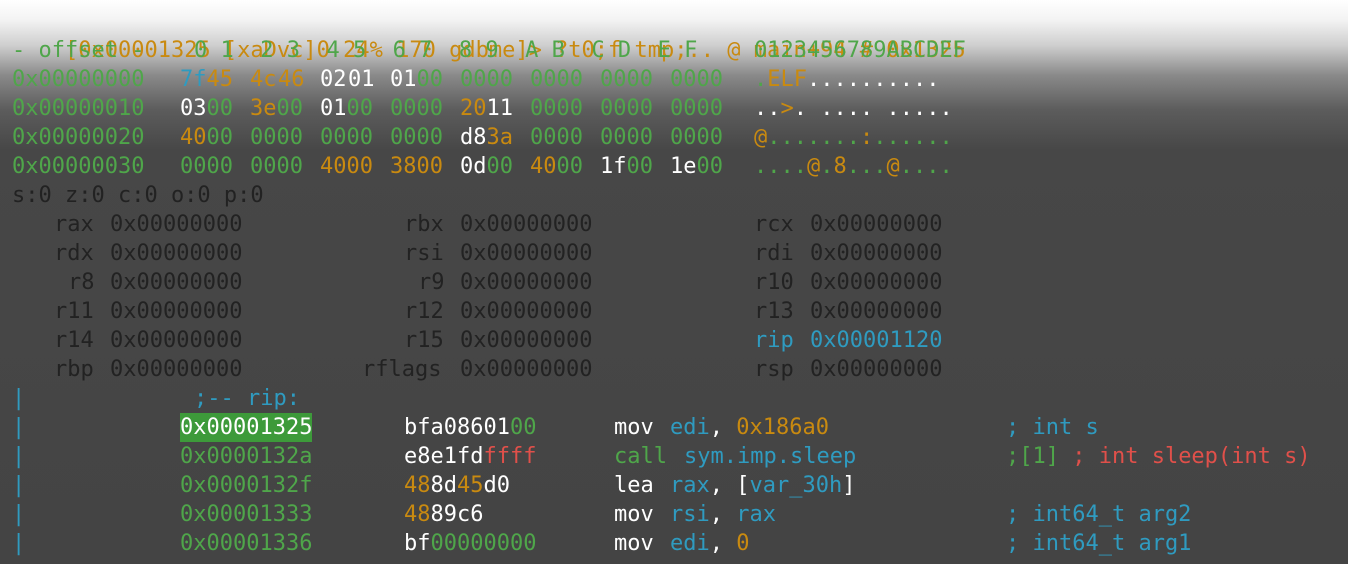 The width and height of the screenshot is (1348, 564). I want to click on call-target: sym.imp.sleep, so click(770, 456).